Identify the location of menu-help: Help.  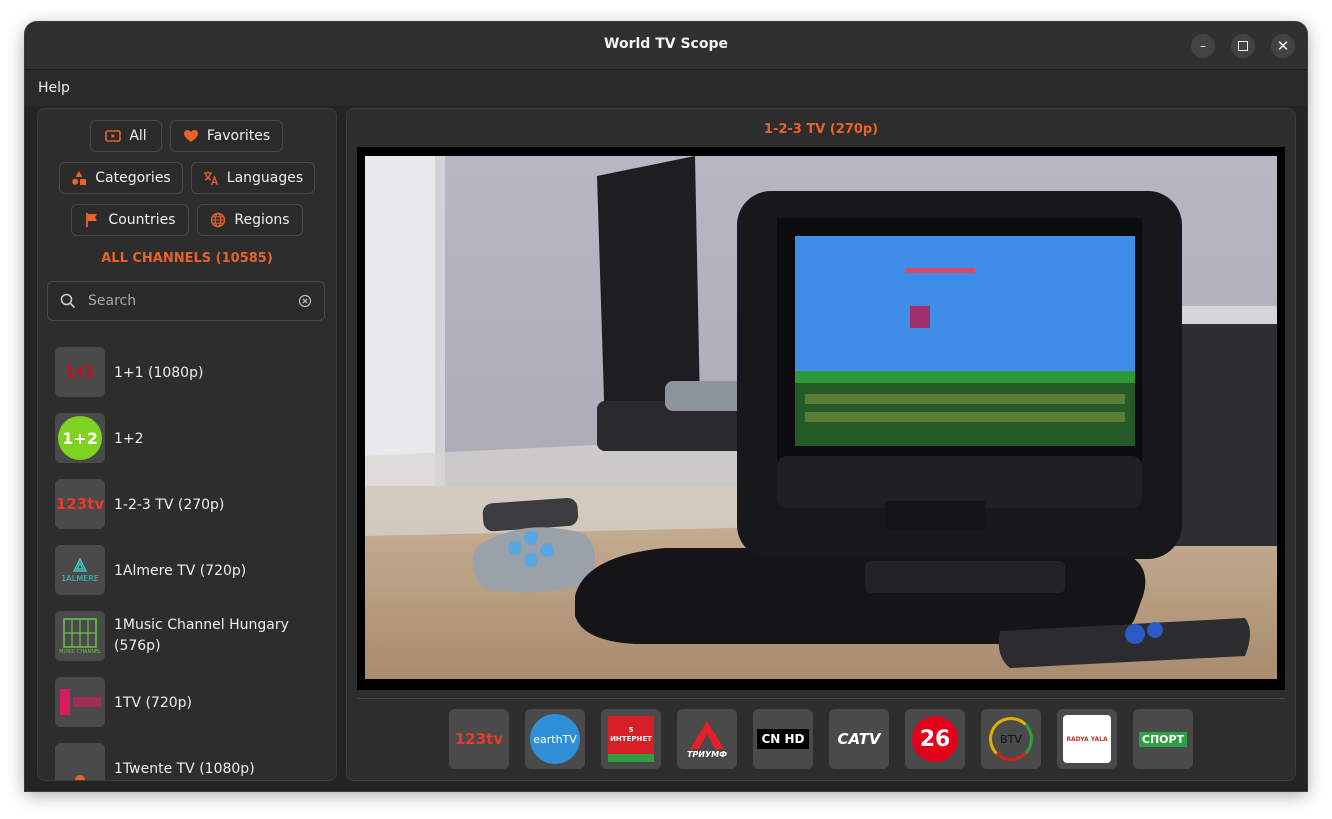
(54, 88).